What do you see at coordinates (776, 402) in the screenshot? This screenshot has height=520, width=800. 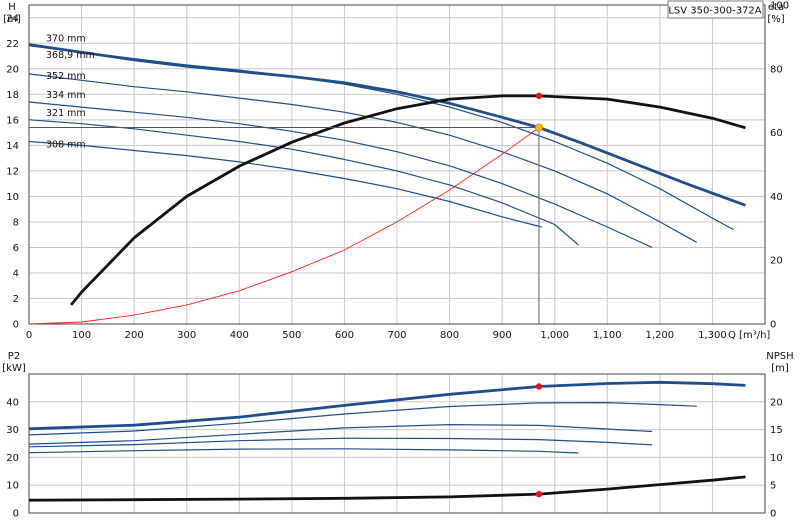 I see `y-tick-label-npsh: 20` at bounding box center [776, 402].